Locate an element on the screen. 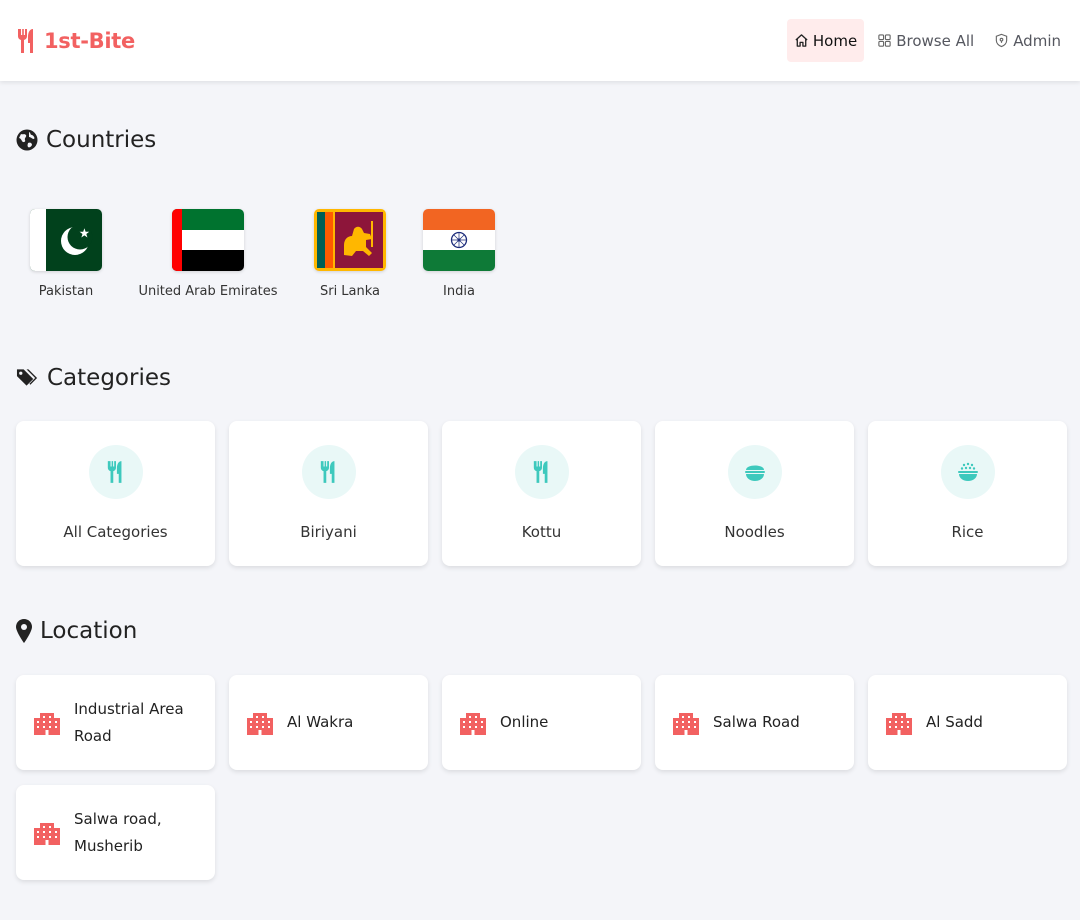  pakistan-flag is located at coordinates (66, 240).